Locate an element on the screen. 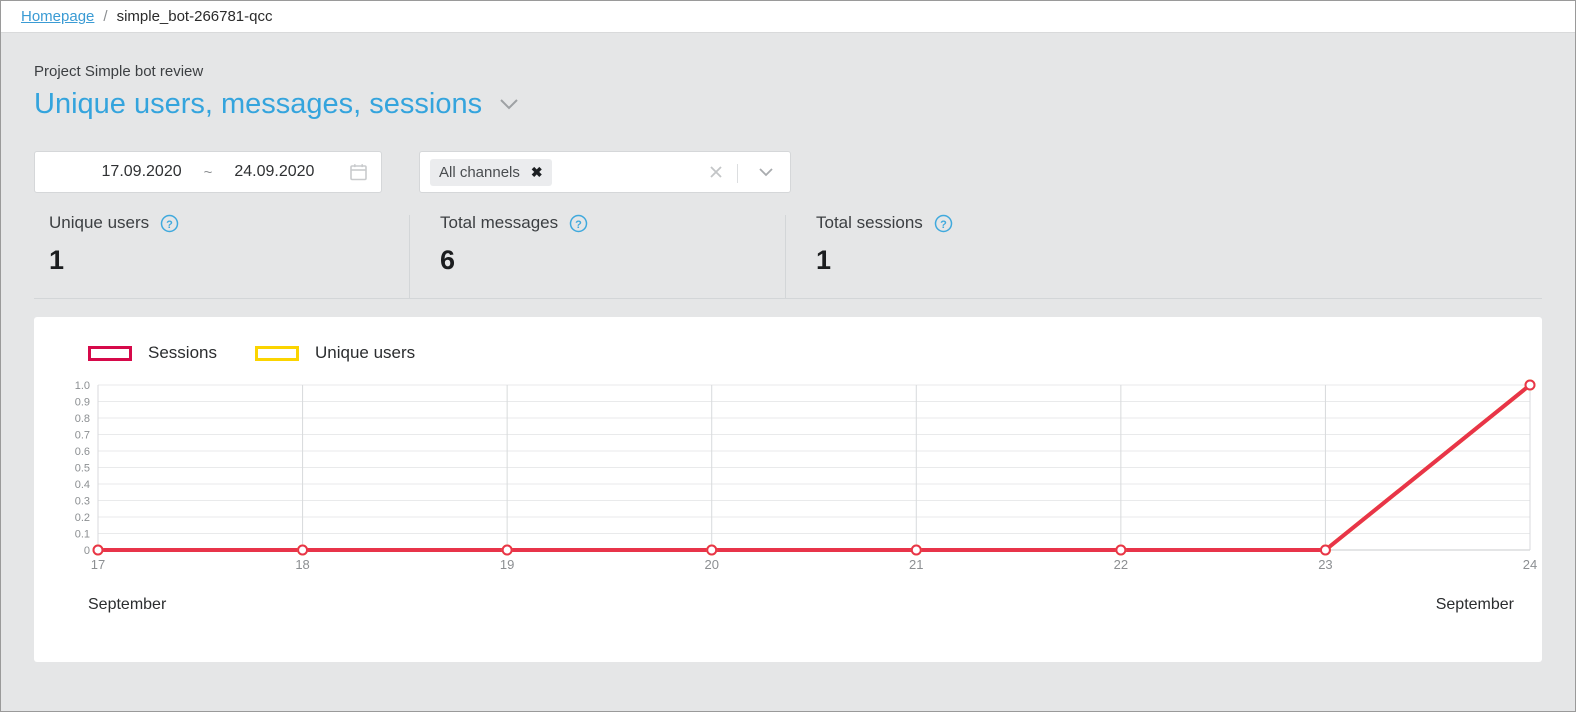  svg-text: 0.5 is located at coordinates (82, 469).